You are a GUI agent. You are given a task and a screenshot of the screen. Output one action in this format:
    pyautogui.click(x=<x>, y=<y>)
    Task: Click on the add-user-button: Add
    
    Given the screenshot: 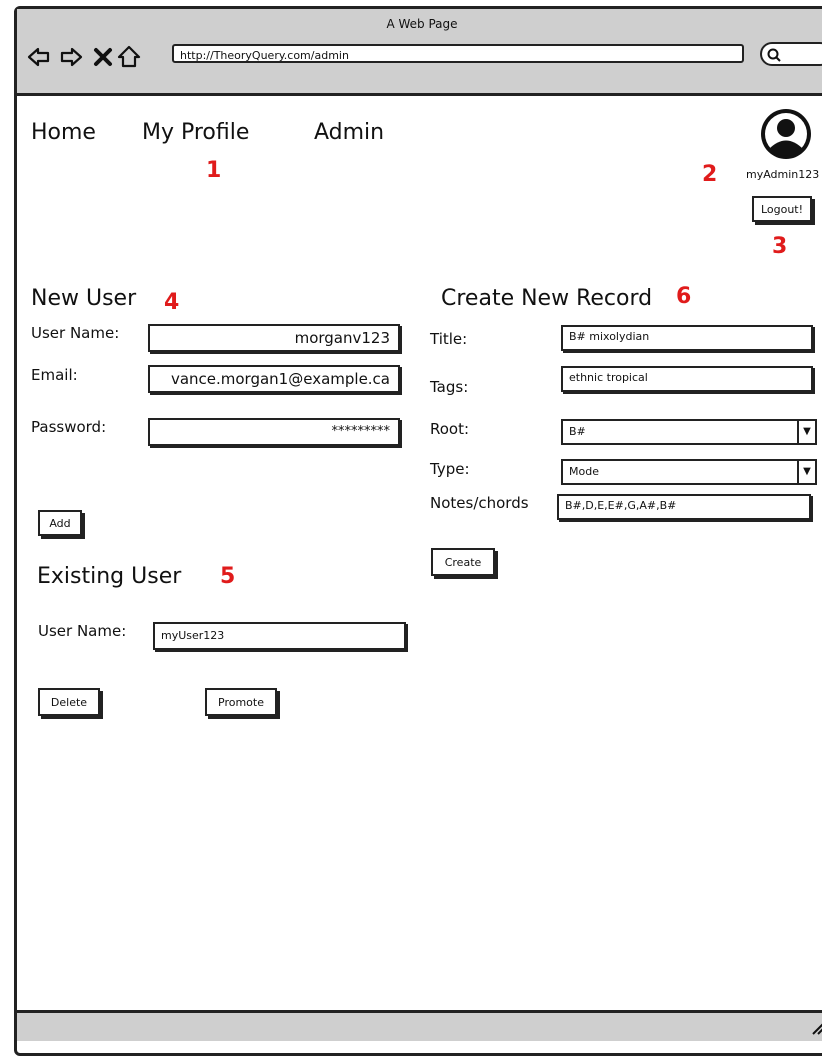 What is the action you would take?
    pyautogui.click(x=60, y=523)
    